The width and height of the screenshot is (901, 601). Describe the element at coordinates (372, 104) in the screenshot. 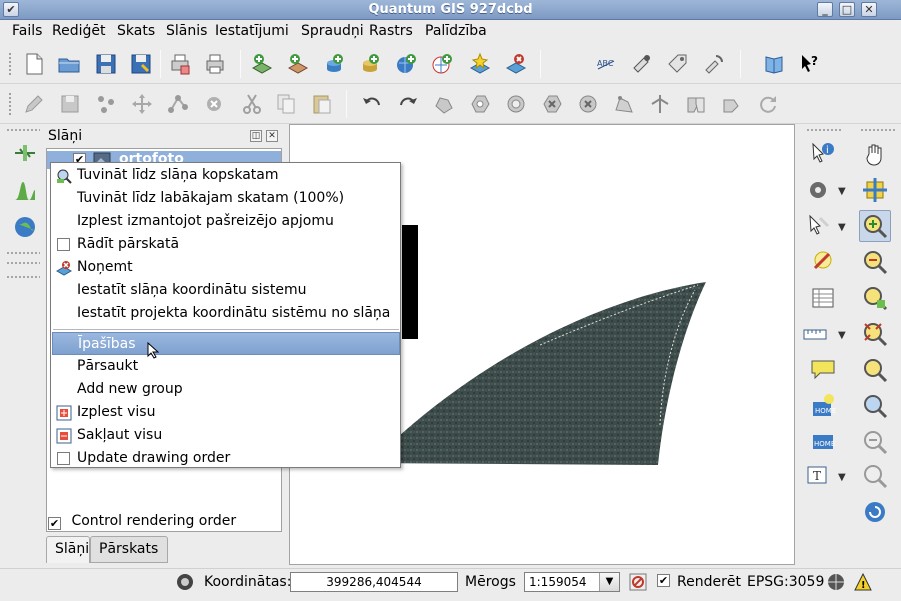

I see `undo-icon` at that location.